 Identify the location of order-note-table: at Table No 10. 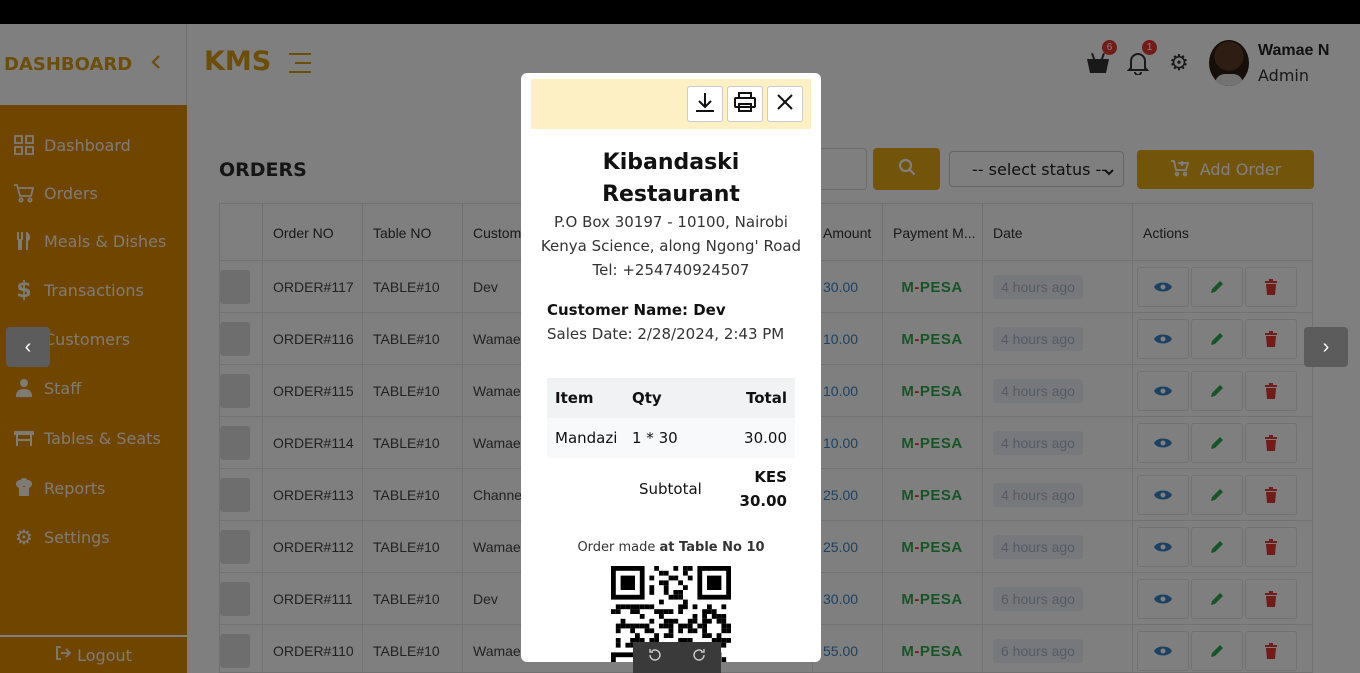
(712, 547).